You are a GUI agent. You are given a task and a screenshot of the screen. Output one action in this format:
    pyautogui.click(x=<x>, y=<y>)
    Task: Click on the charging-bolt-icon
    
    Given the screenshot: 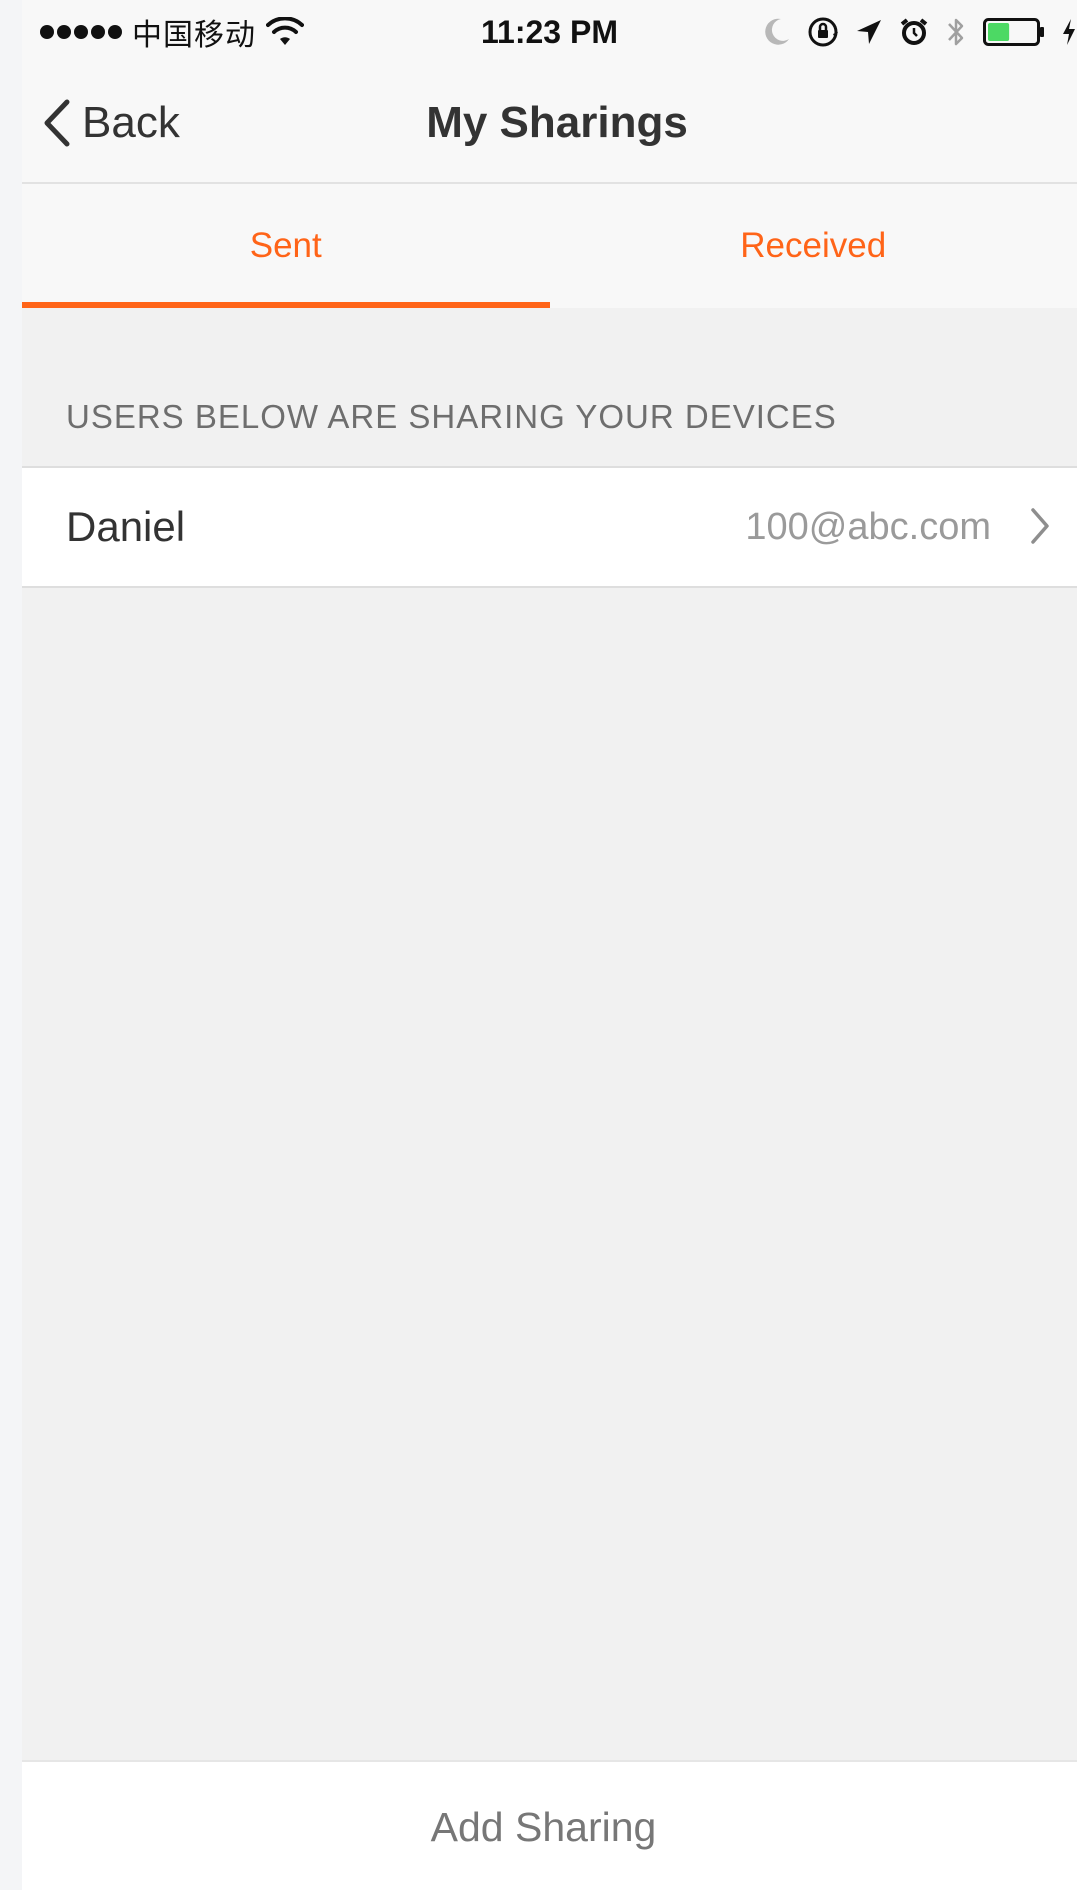 What is the action you would take?
    pyautogui.click(x=1069, y=32)
    